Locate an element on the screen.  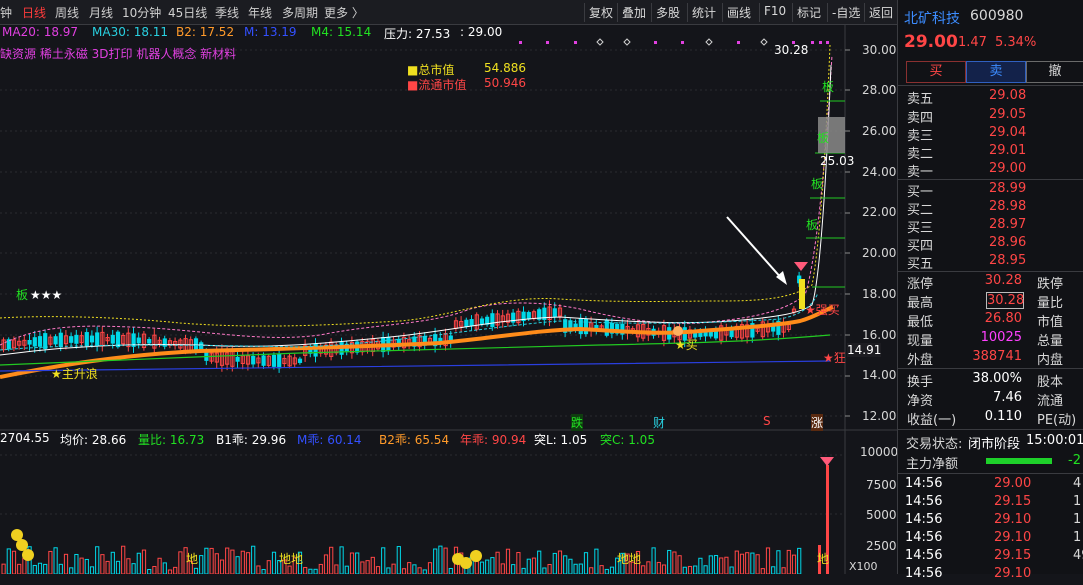
bid-row-2: 买二 28.98 is located at coordinates (990, 208).